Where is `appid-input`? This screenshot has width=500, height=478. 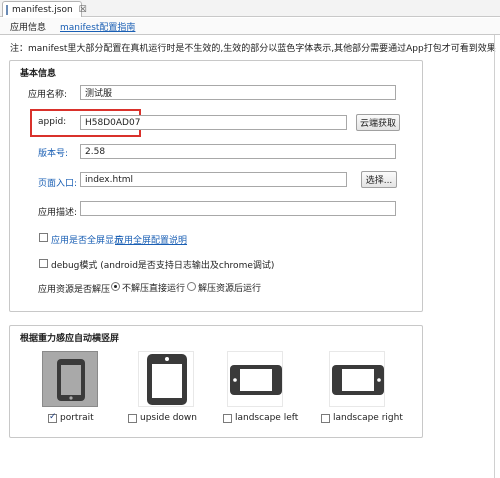 appid-input is located at coordinates (213, 122).